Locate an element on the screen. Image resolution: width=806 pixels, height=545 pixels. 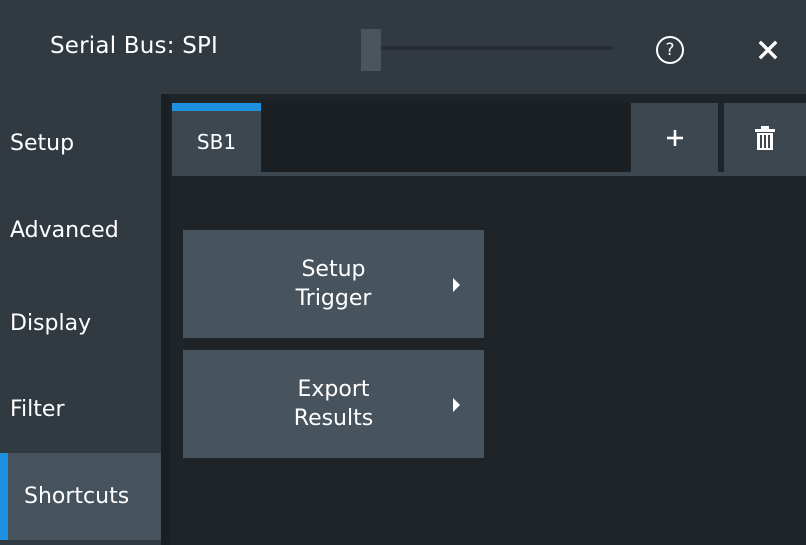
help-button: ? is located at coordinates (670, 50).